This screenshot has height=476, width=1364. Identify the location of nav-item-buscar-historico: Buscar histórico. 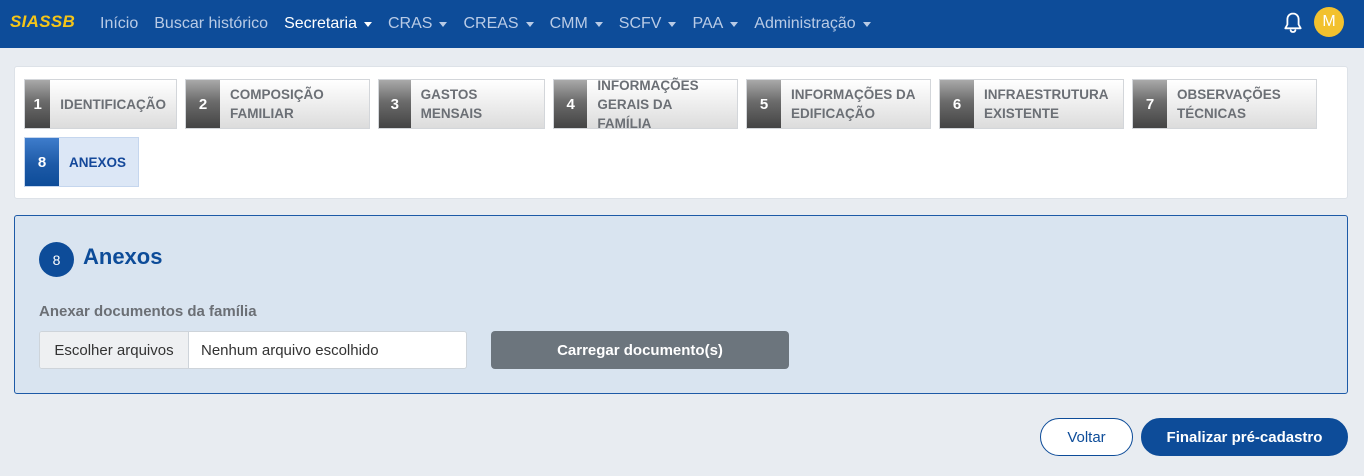
(211, 24).